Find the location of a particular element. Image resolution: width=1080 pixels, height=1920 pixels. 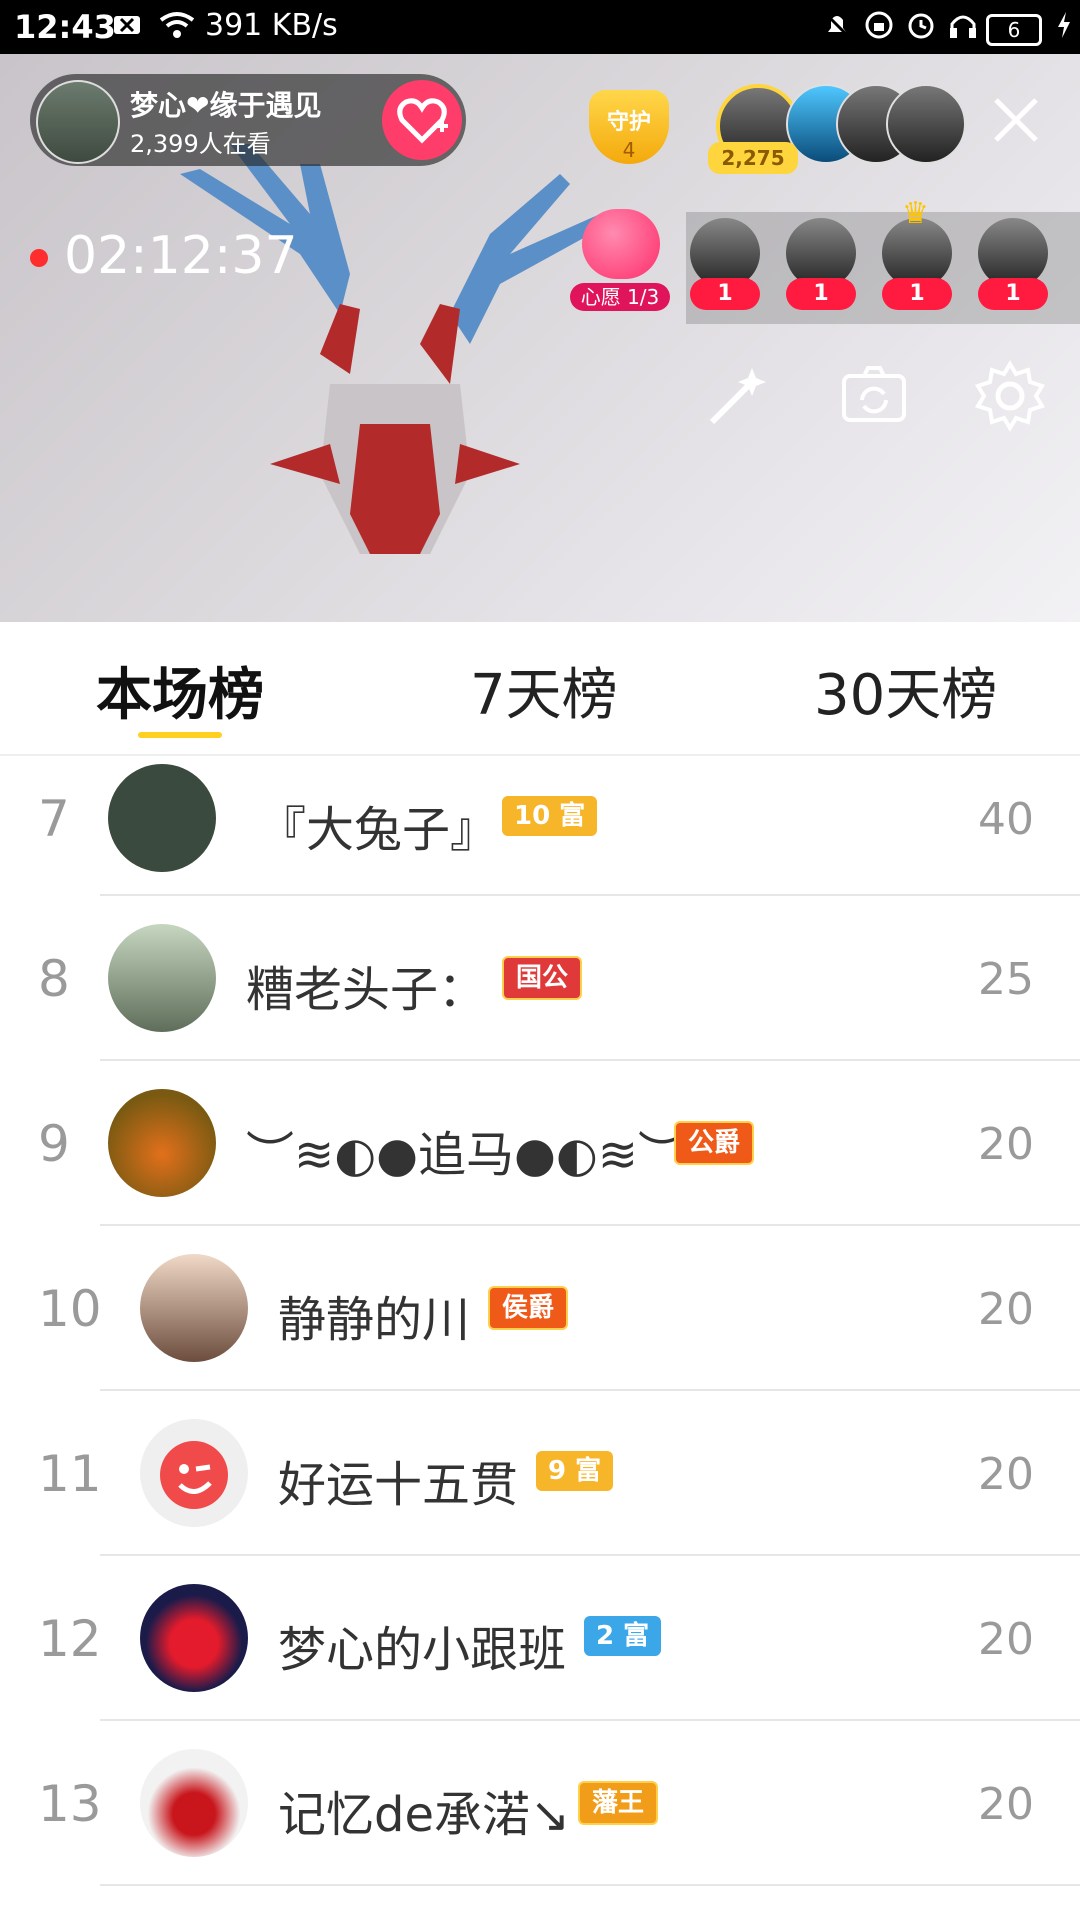

tab-7-days: 7天榜 is located at coordinates (544, 690).